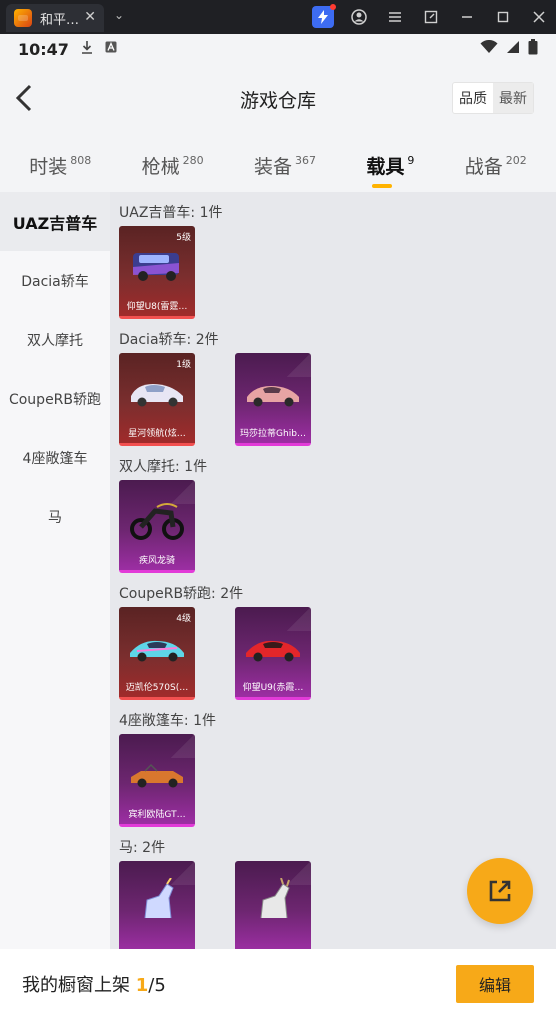  What do you see at coordinates (157, 775) in the screenshot?
I see `convertible-icon` at bounding box center [157, 775].